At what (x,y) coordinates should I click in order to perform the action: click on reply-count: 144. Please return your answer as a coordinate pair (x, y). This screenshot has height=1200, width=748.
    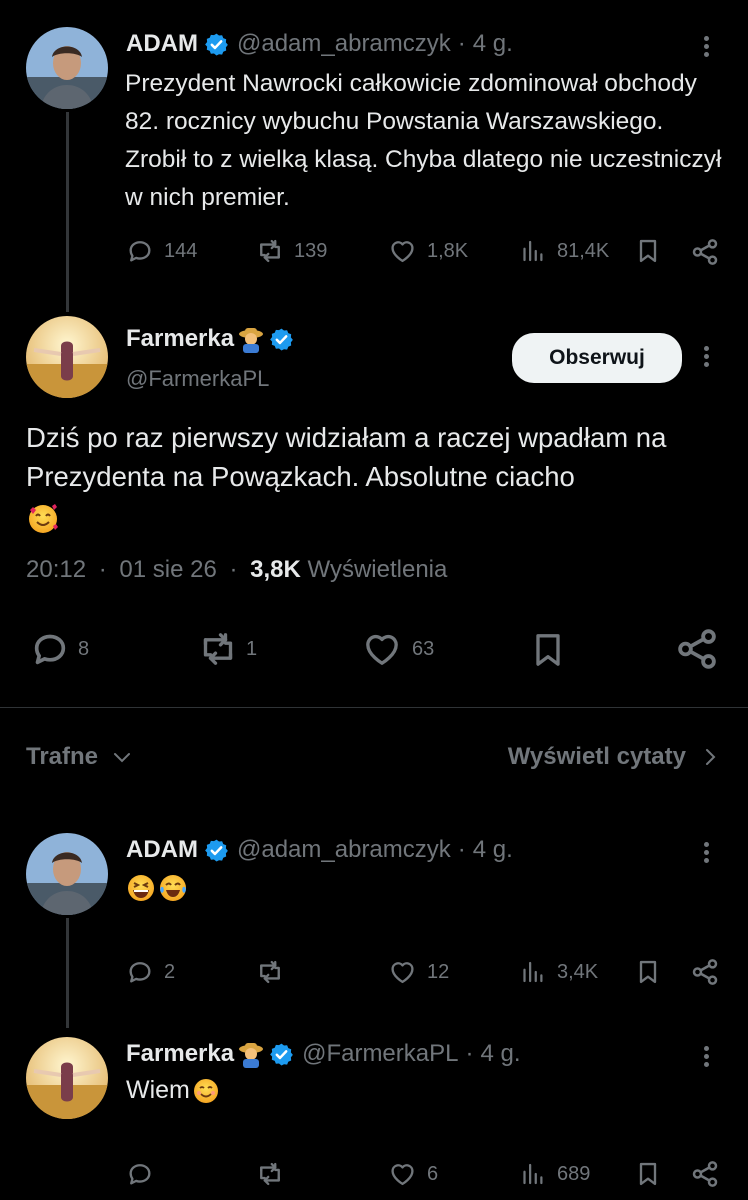
    Looking at the image, I should click on (181, 250).